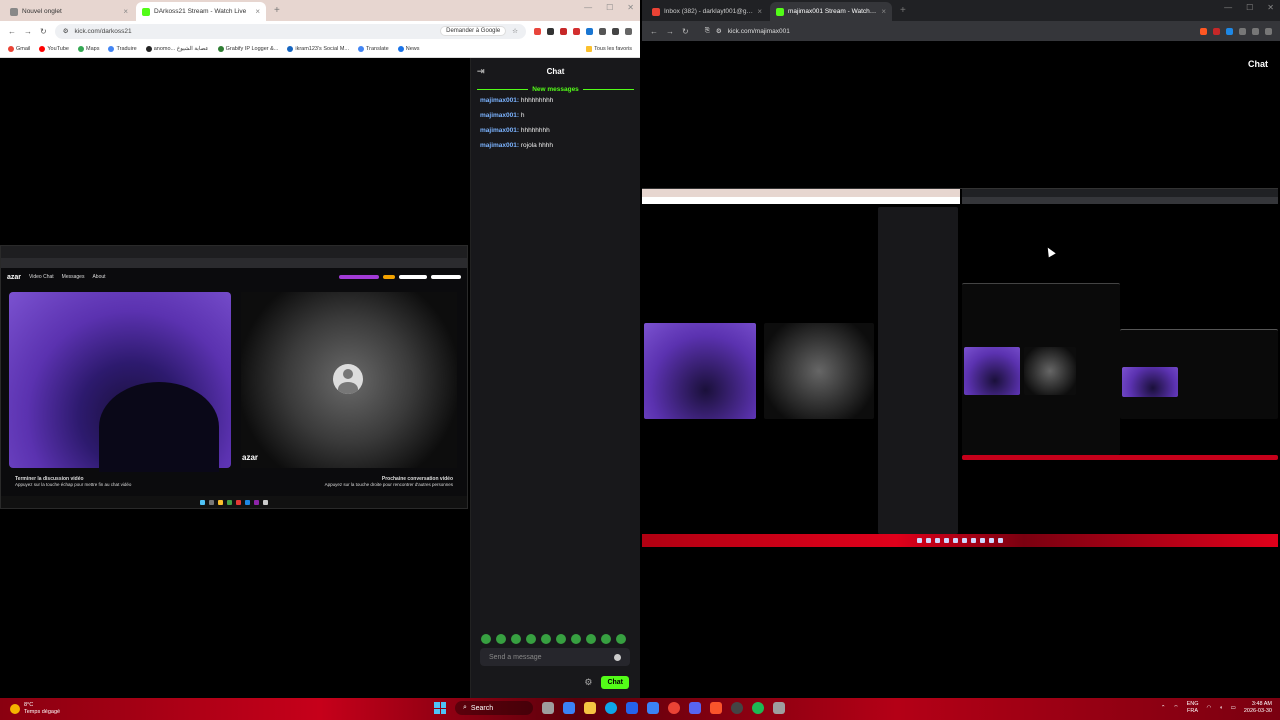 Image resolution: width=1280 pixels, height=720 pixels. I want to click on bookmark-traduire: Traduire, so click(122, 49).